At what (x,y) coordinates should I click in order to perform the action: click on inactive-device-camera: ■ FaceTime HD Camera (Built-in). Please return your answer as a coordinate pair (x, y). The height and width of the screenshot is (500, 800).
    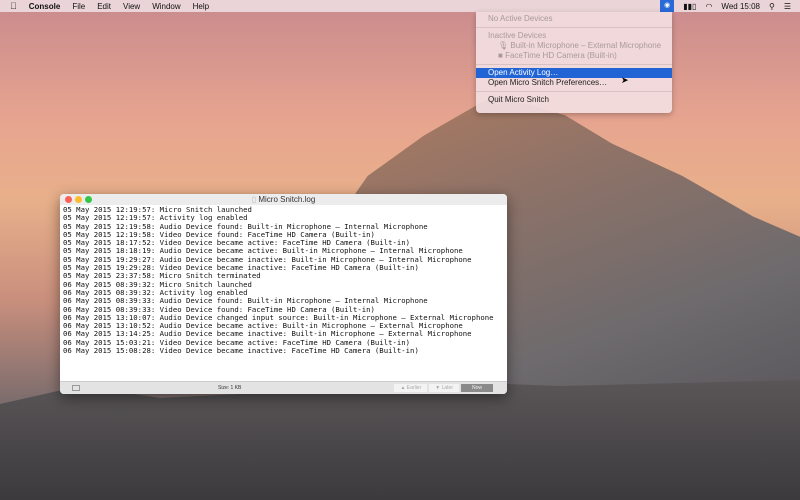
    Looking at the image, I should click on (574, 56).